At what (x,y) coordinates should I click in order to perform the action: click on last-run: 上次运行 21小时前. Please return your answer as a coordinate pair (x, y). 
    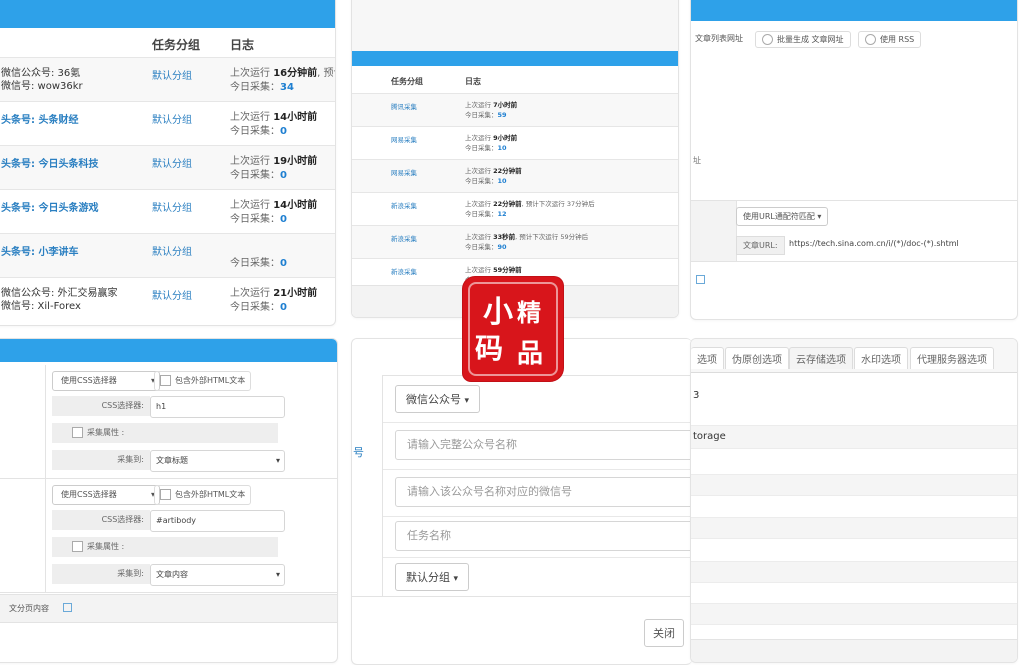
    Looking at the image, I should click on (274, 293).